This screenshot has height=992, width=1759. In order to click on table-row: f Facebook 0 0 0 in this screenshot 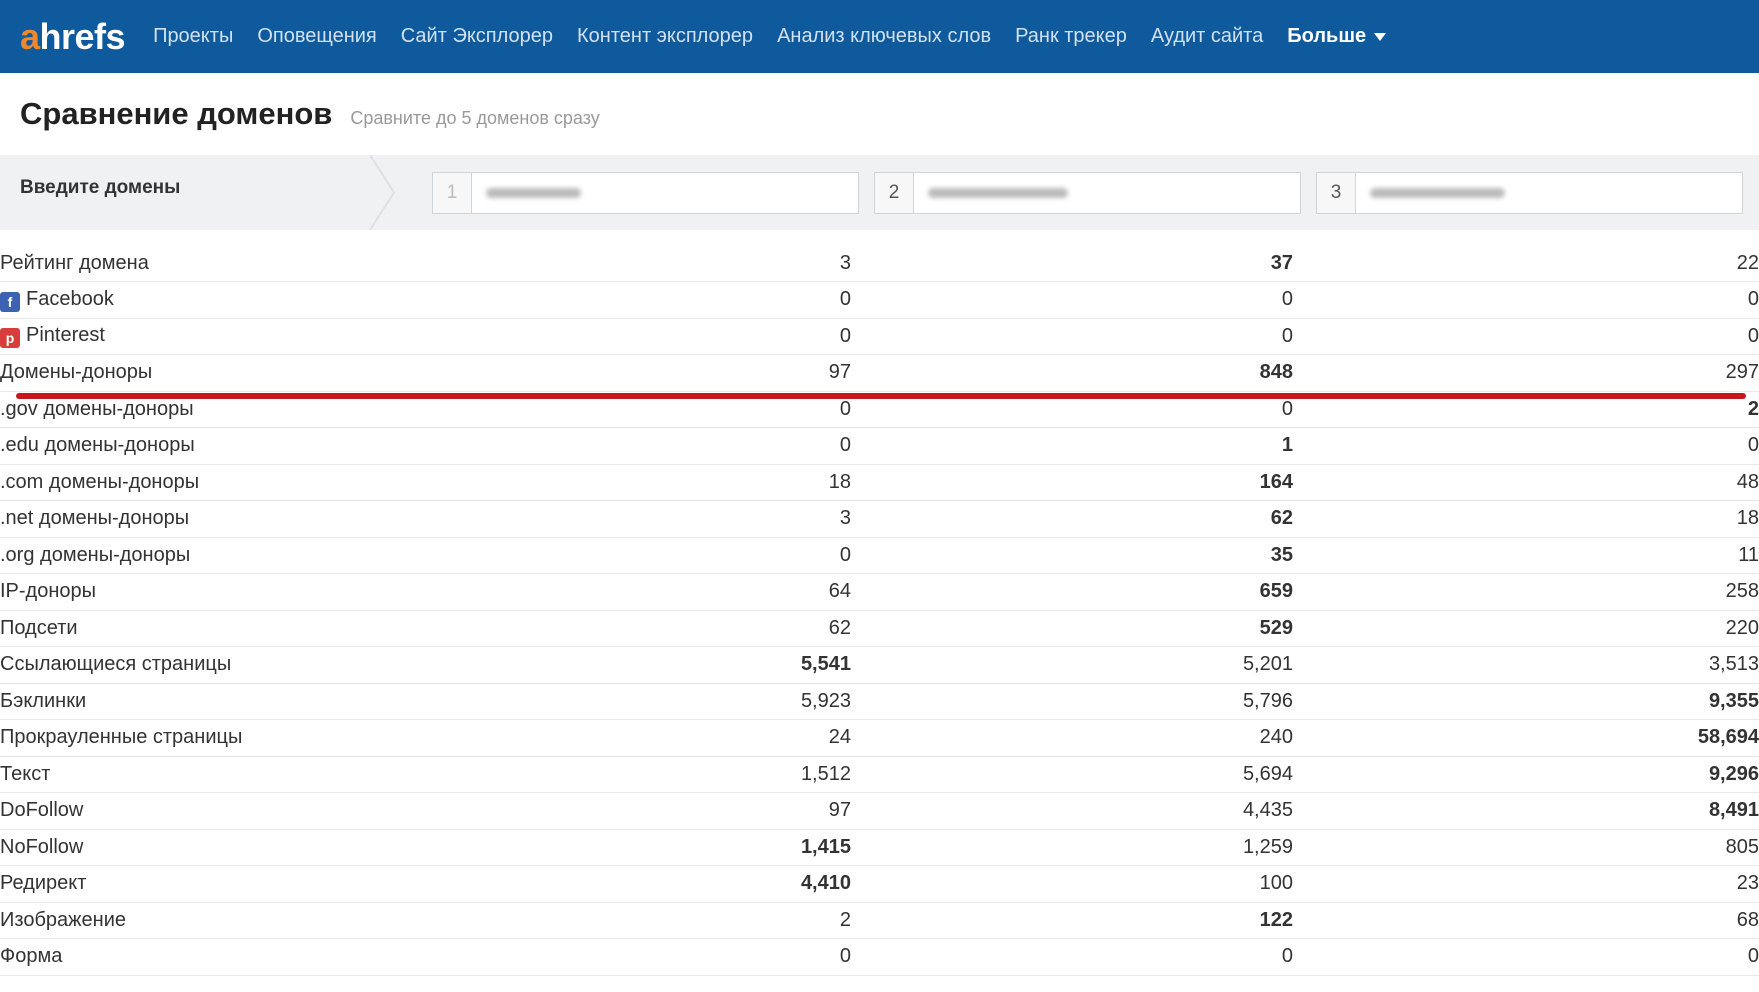, I will do `click(879, 300)`.